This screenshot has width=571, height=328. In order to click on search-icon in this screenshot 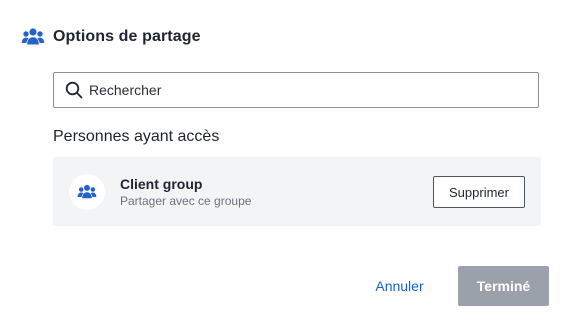, I will do `click(74, 90)`.